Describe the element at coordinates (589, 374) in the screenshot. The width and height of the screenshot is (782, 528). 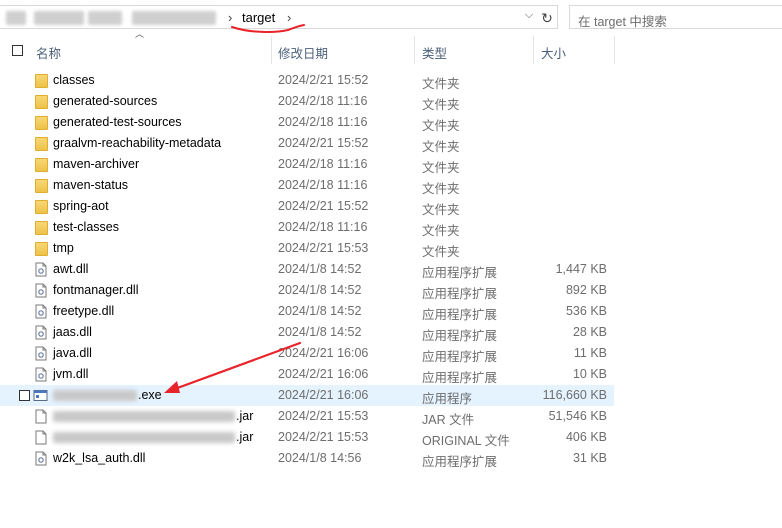
I see `file-size: 10 KB` at that location.